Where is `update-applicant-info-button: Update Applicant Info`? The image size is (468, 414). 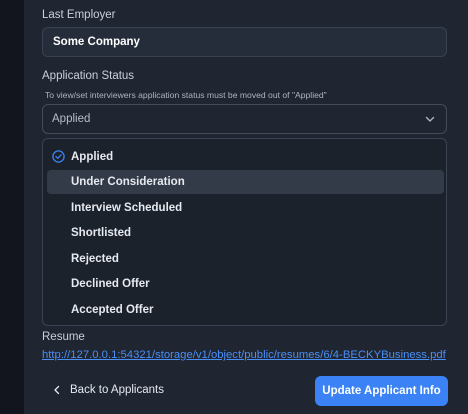
update-applicant-info-button: Update Applicant Info is located at coordinates (381, 391).